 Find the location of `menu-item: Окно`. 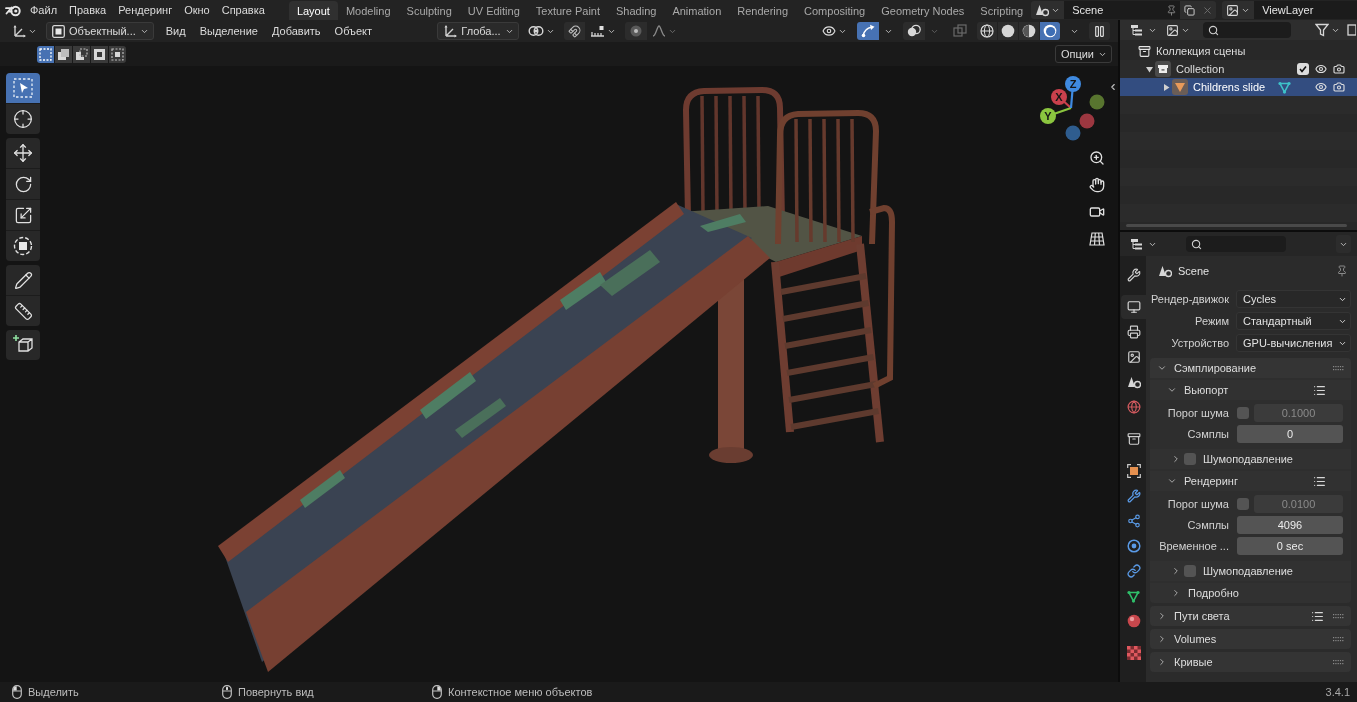

menu-item: Окно is located at coordinates (197, 10).